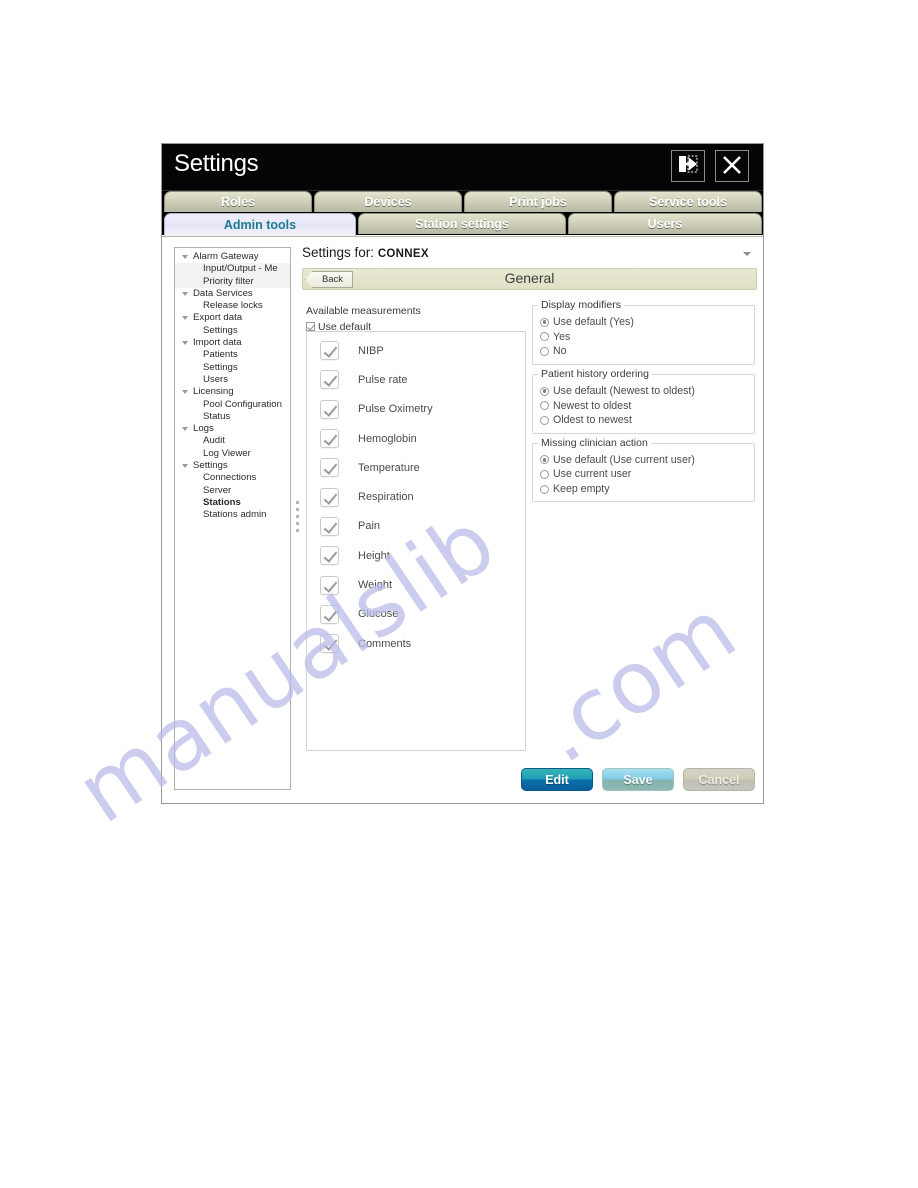 The width and height of the screenshot is (918, 1188). Describe the element at coordinates (232, 417) in the screenshot. I see `tree-item-status: Status` at that location.